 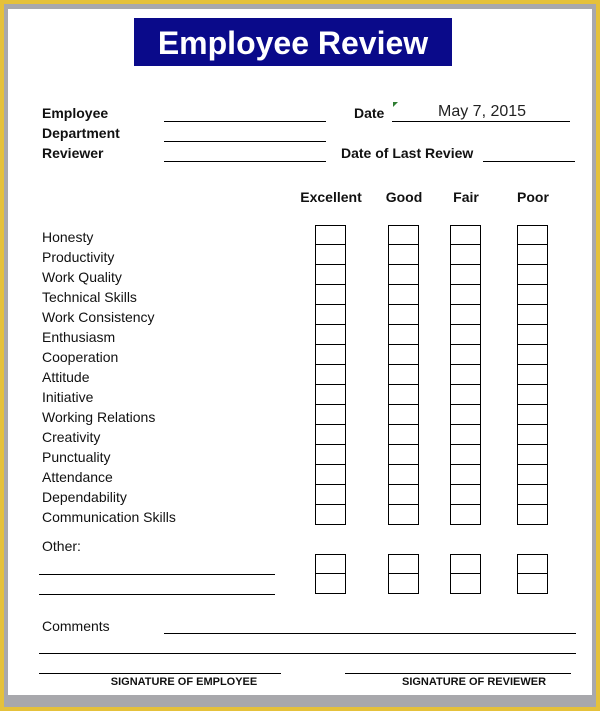 I want to click on date-value: May 7, 2015, so click(x=482, y=112).